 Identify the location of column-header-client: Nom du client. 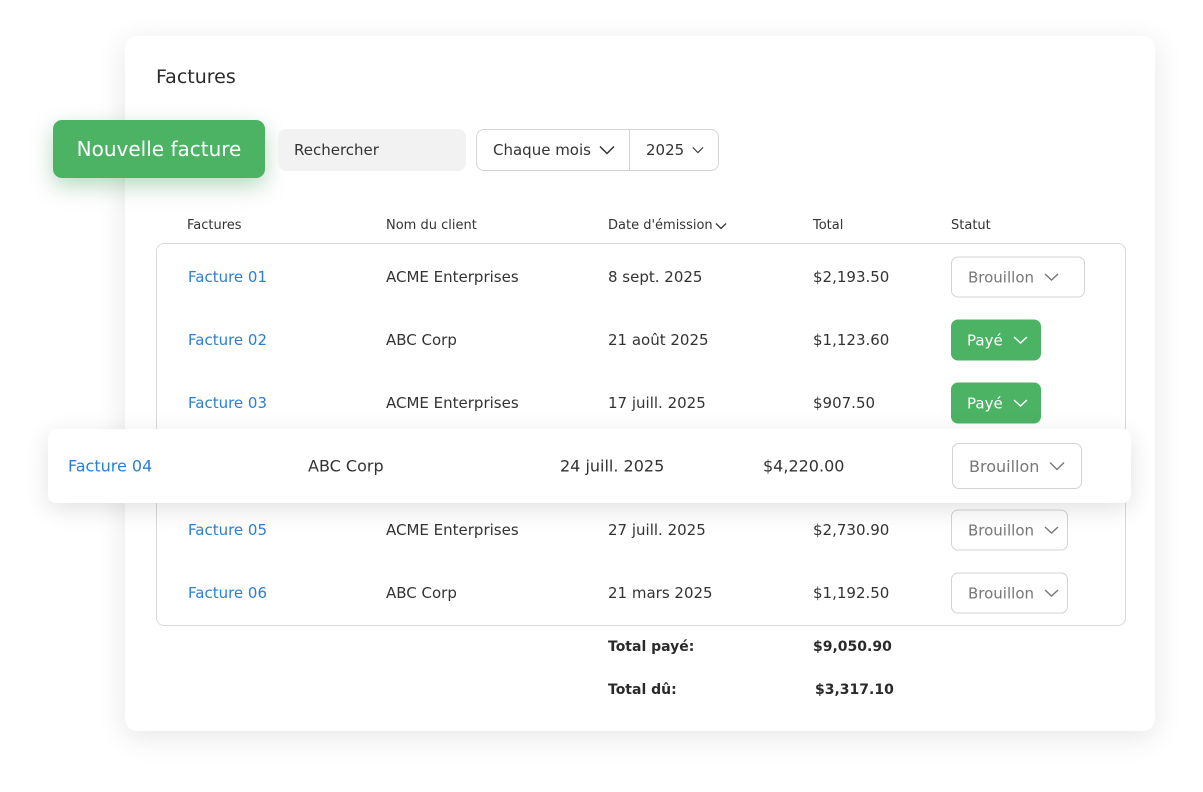
(431, 225).